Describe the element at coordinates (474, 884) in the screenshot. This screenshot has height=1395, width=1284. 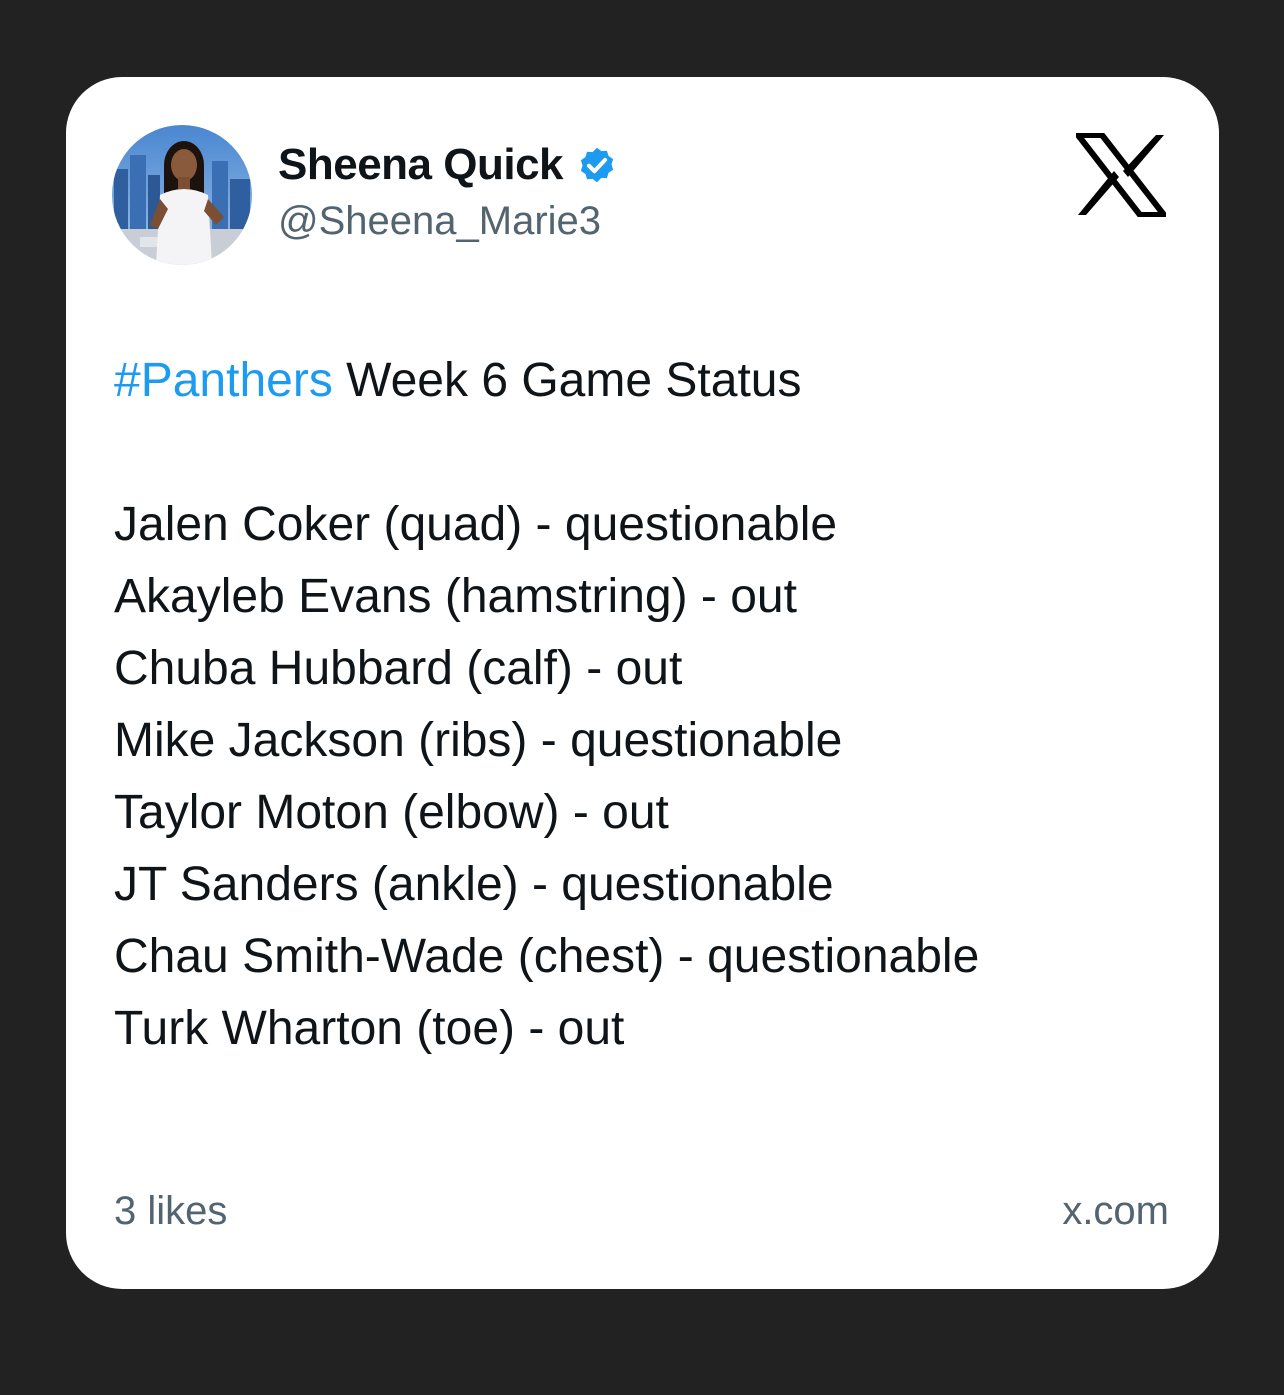
I see `status-line: JT Sanders (ankle) - questionable` at that location.